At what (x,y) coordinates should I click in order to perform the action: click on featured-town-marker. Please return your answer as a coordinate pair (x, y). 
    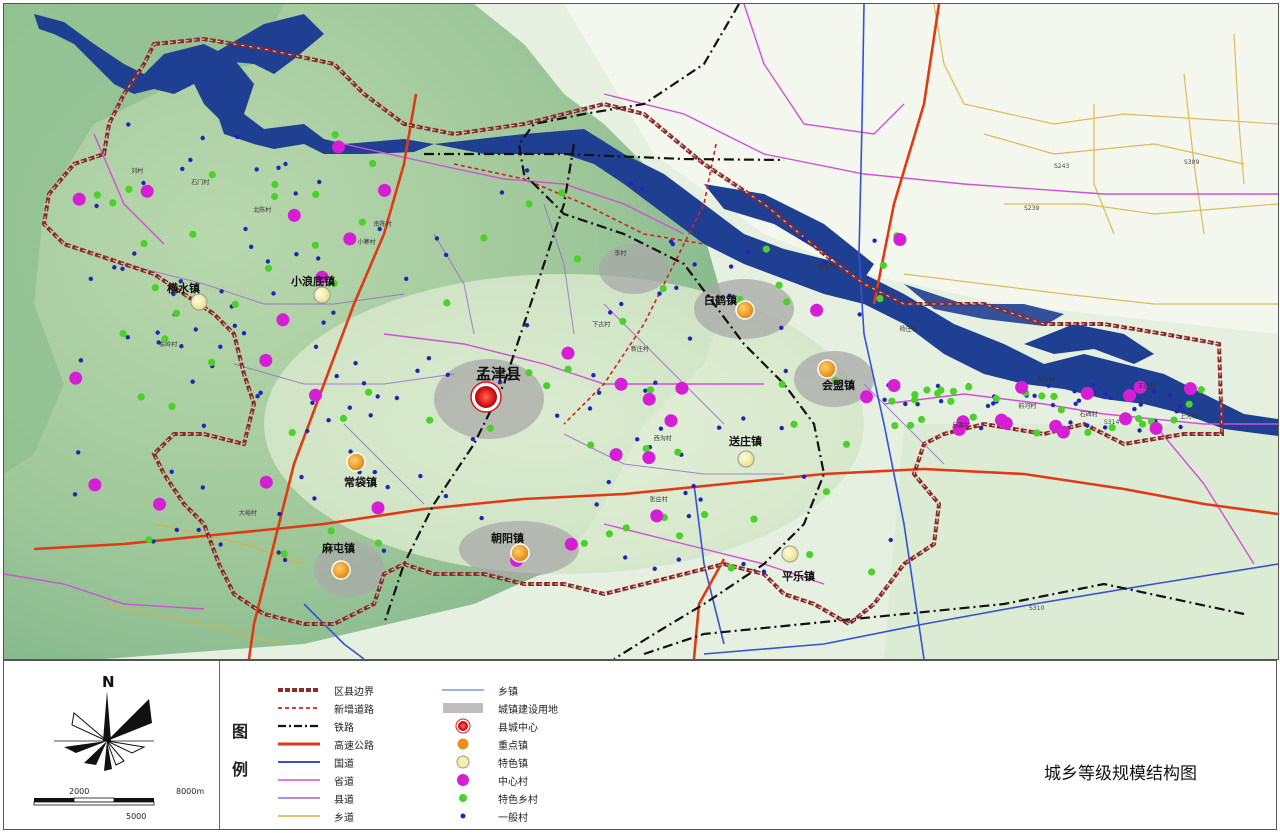
    Looking at the image, I should click on (746, 459).